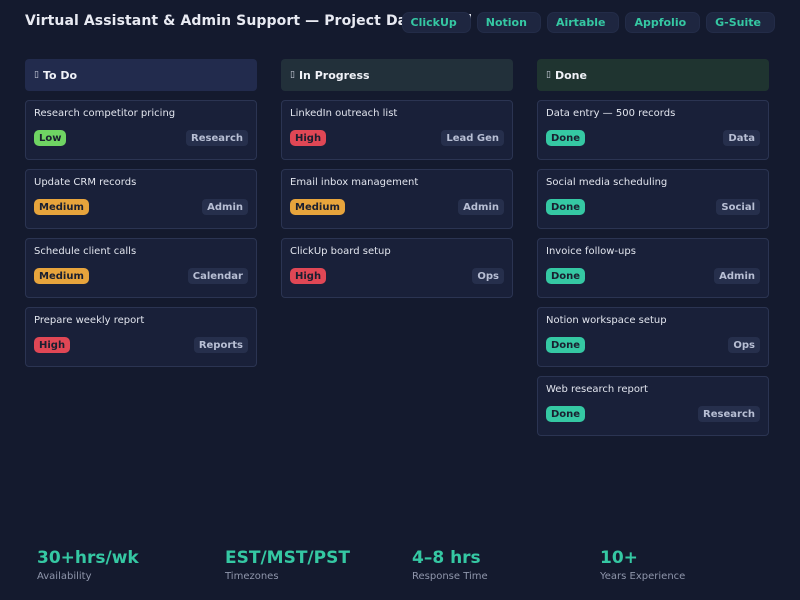 The image size is (800, 600). I want to click on tool-list: ClickUp Notion Airtable Appfolio G-Suite, so click(588, 22).